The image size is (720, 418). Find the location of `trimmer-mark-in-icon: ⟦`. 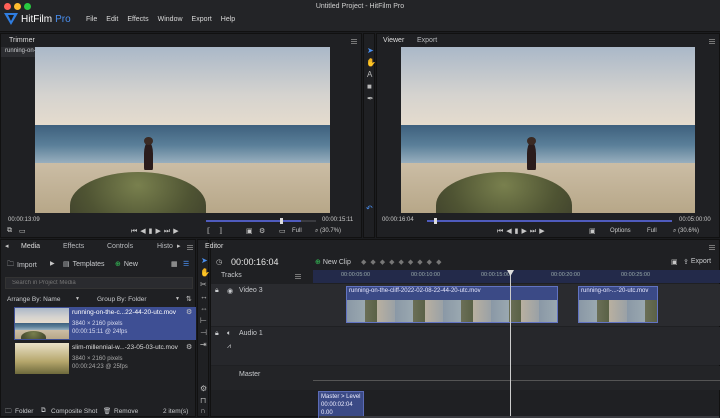

trimmer-mark-in-icon: ⟦ is located at coordinates (208, 231).